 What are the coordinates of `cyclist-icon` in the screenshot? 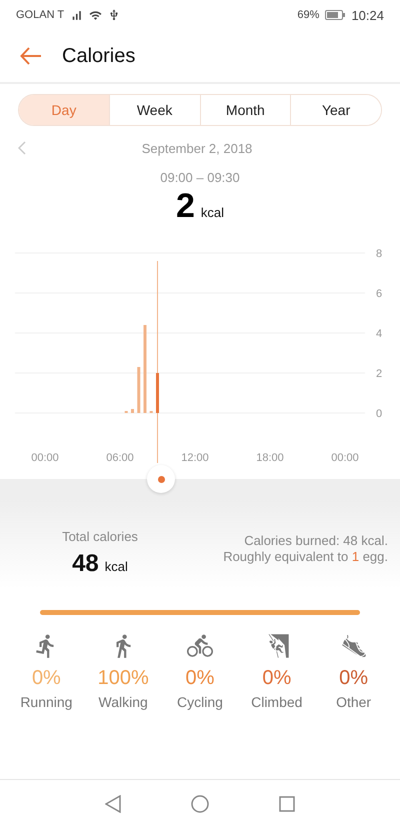 It's located at (199, 646).